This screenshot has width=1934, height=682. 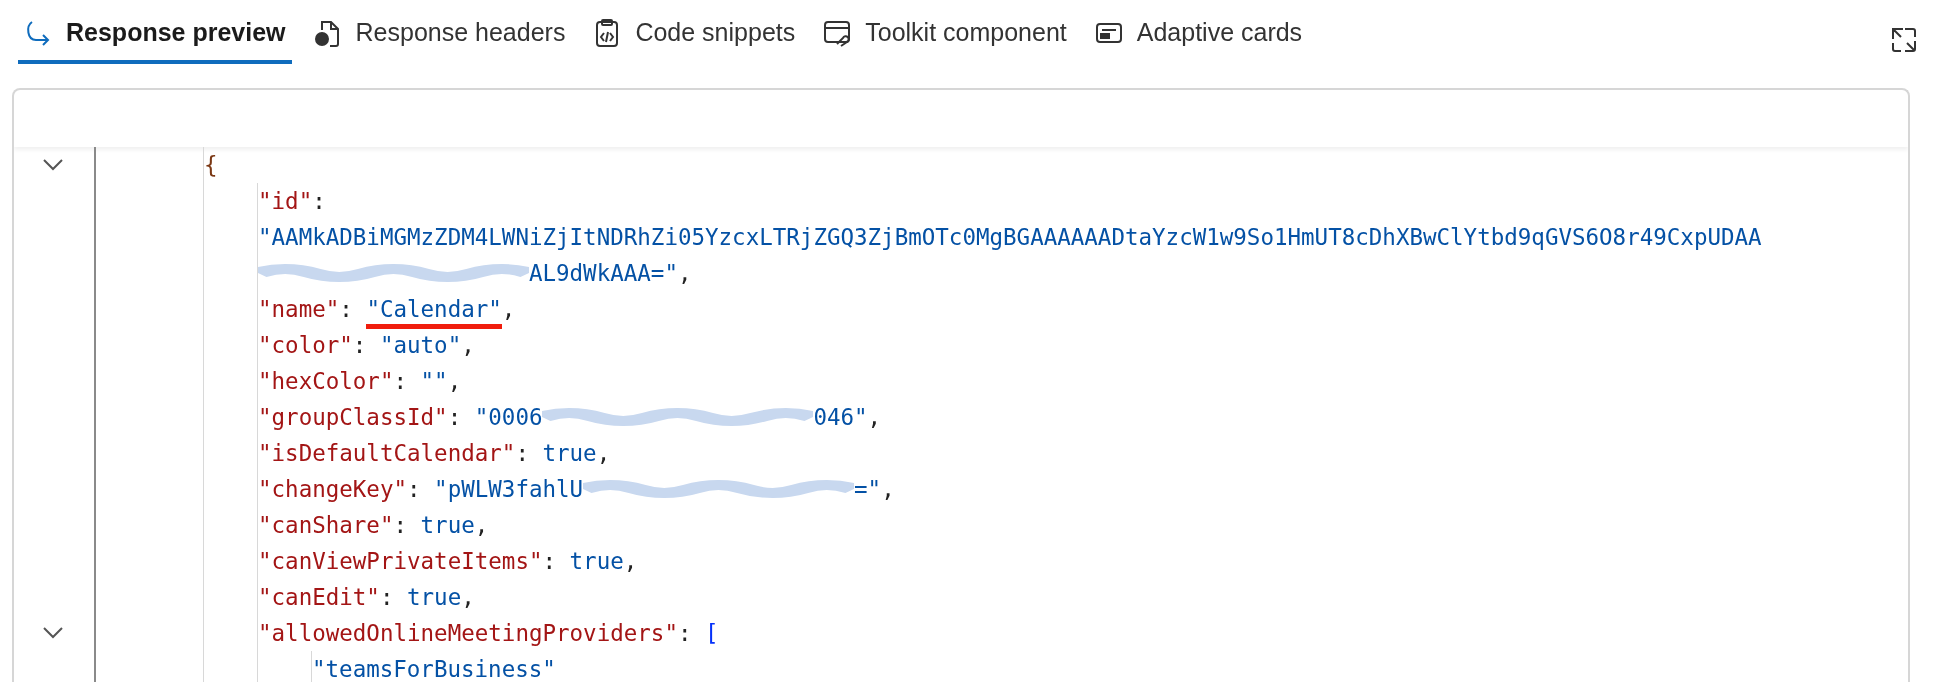 What do you see at coordinates (712, 633) in the screenshot?
I see `bracket: [` at bounding box center [712, 633].